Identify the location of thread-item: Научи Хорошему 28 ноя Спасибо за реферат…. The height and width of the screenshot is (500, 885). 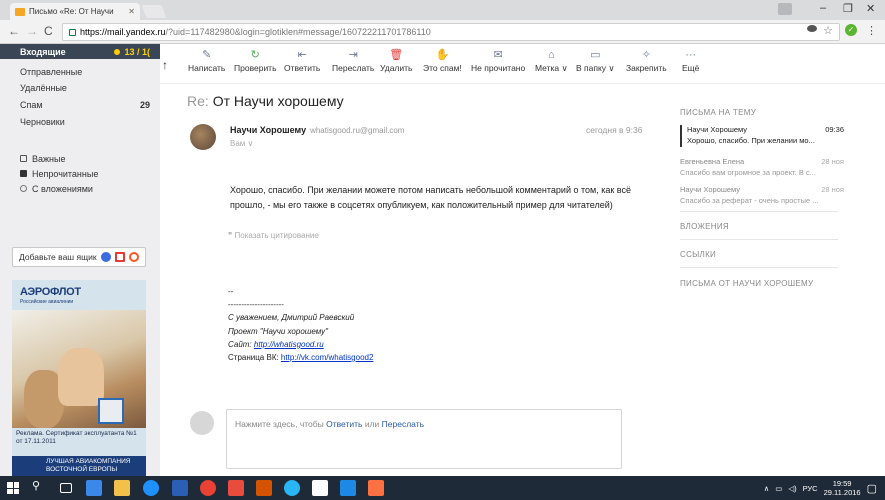
(764, 196).